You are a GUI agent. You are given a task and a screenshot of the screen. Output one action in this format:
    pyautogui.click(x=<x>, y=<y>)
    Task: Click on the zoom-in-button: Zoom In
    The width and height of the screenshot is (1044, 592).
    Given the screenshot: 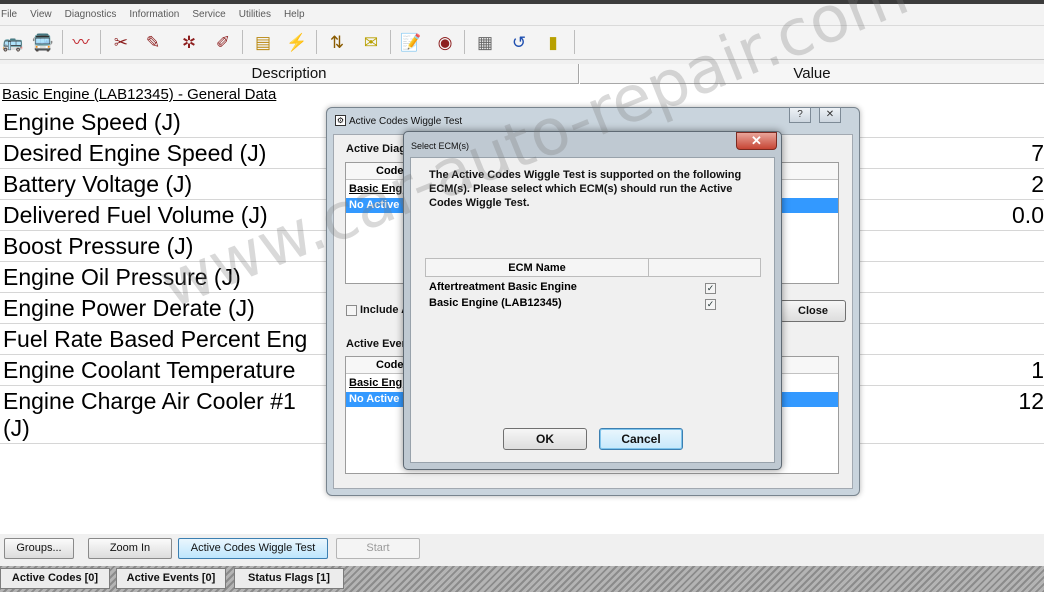 What is the action you would take?
    pyautogui.click(x=130, y=548)
    